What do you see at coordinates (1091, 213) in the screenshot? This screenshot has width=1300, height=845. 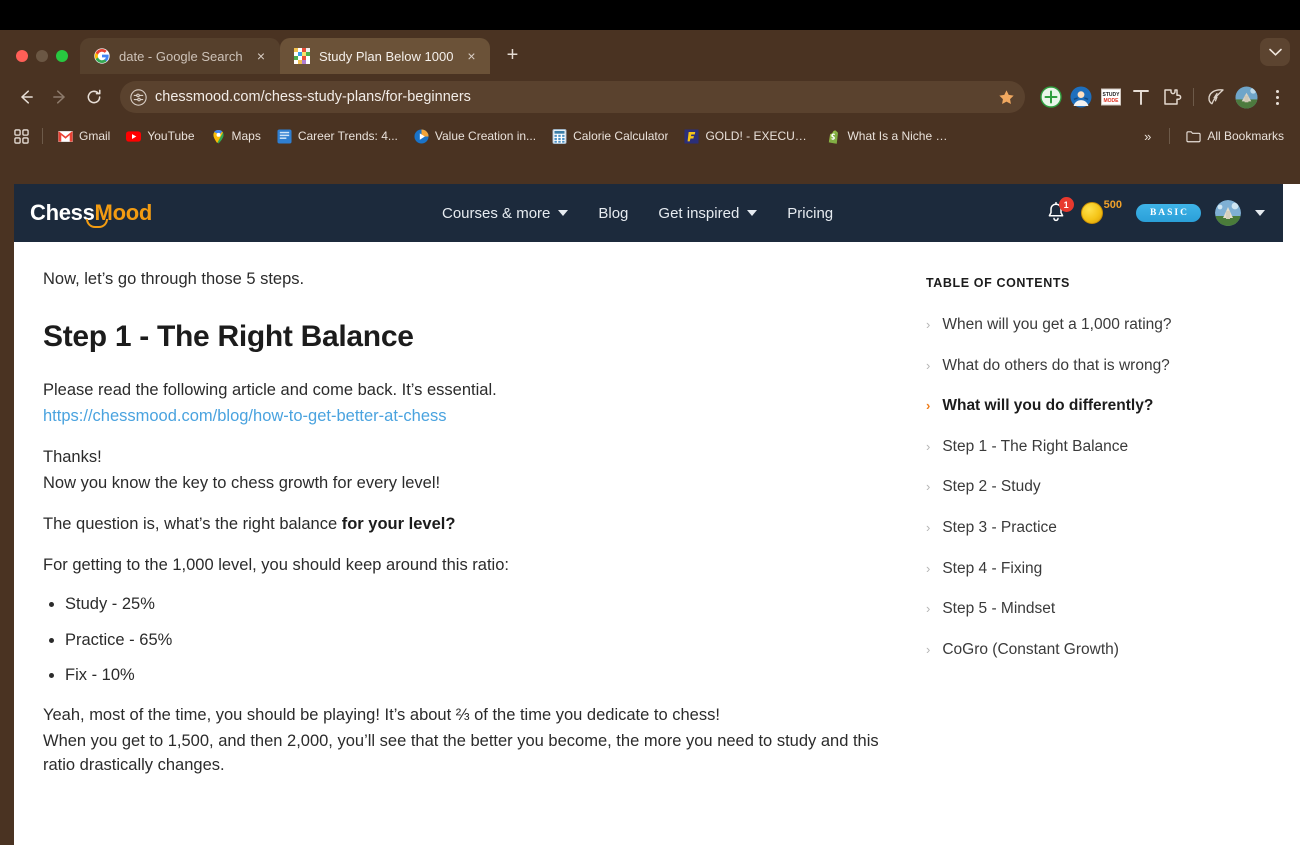 I see `coin-icon` at bounding box center [1091, 213].